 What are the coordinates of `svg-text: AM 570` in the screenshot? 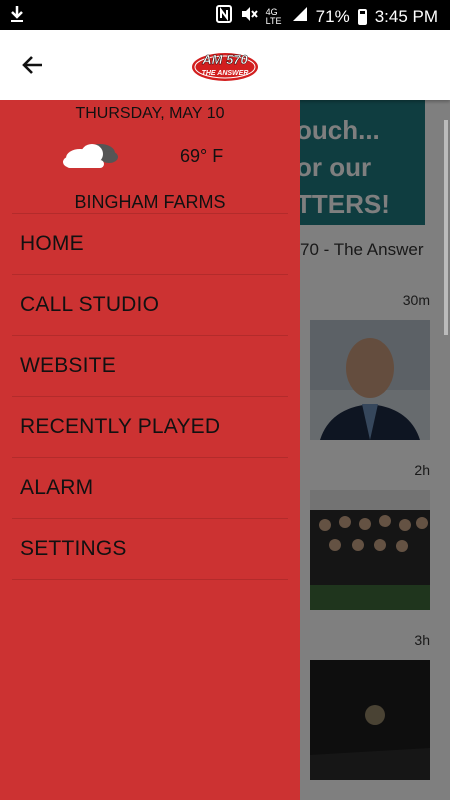 It's located at (224, 59).